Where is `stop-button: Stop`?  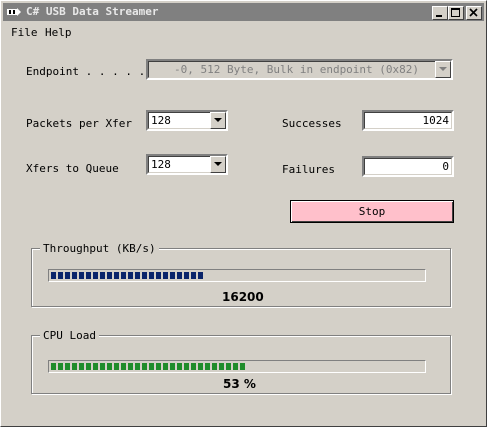 stop-button: Stop is located at coordinates (372, 211).